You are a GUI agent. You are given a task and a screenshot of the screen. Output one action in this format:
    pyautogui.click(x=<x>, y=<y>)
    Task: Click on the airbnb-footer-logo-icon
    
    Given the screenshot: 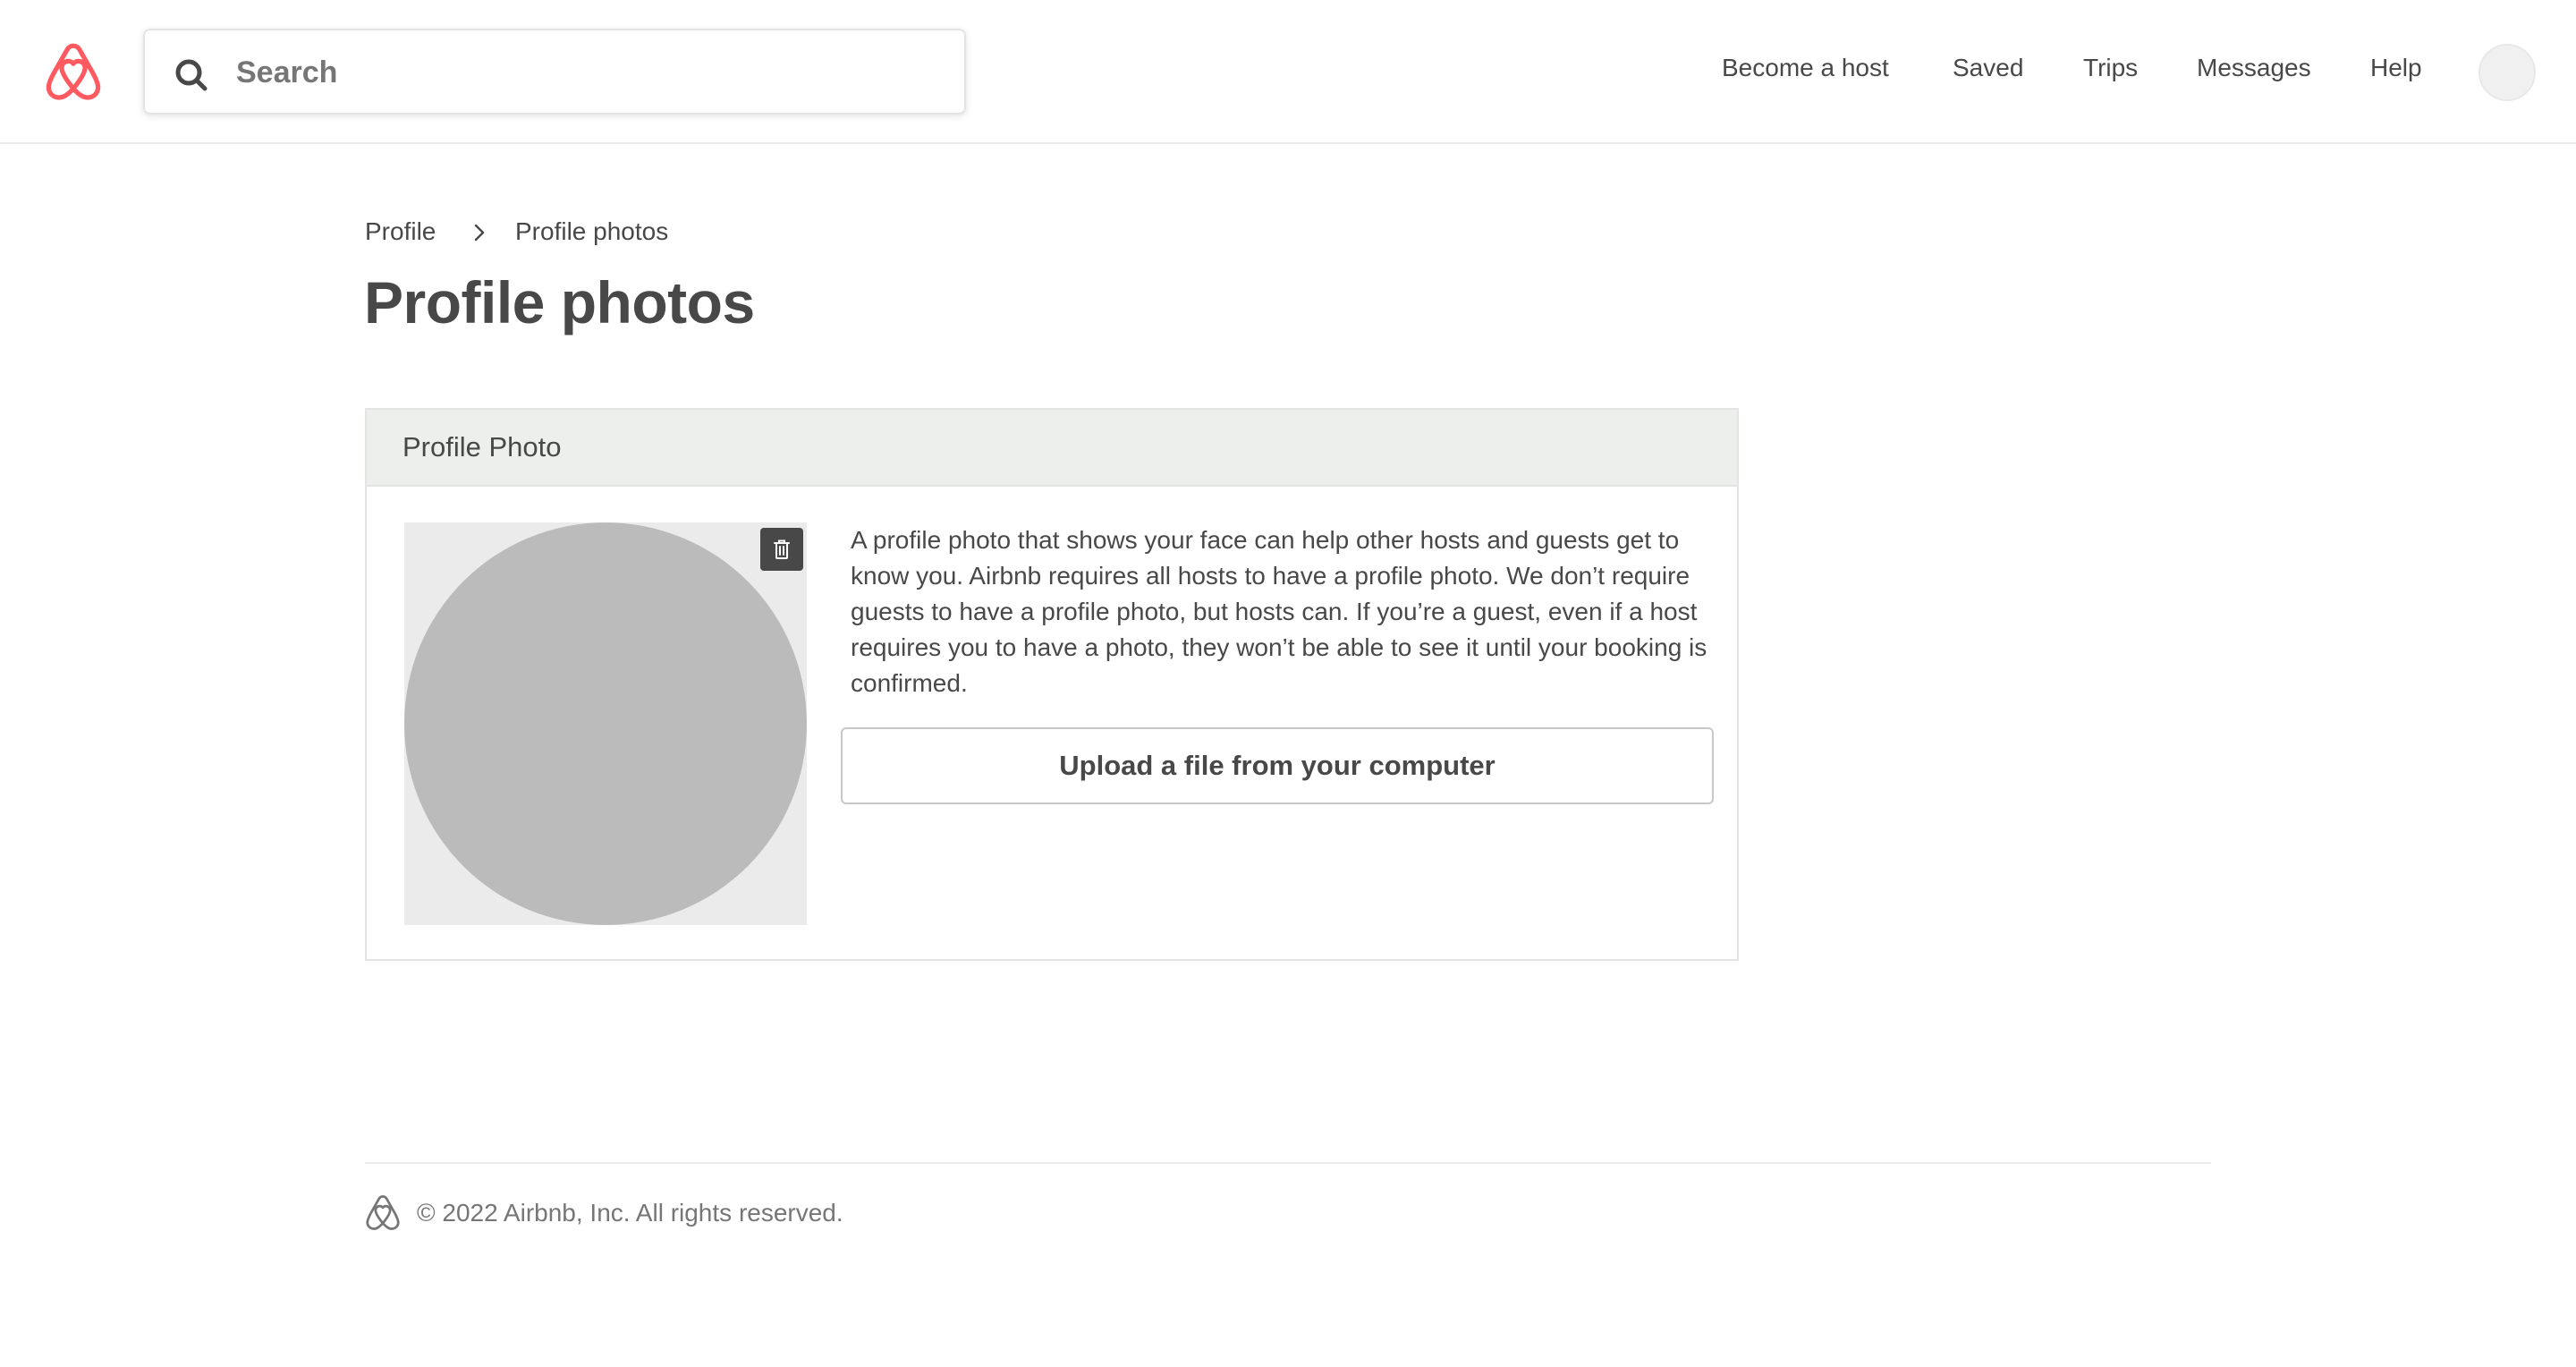 What is the action you would take?
    pyautogui.click(x=383, y=1213)
    